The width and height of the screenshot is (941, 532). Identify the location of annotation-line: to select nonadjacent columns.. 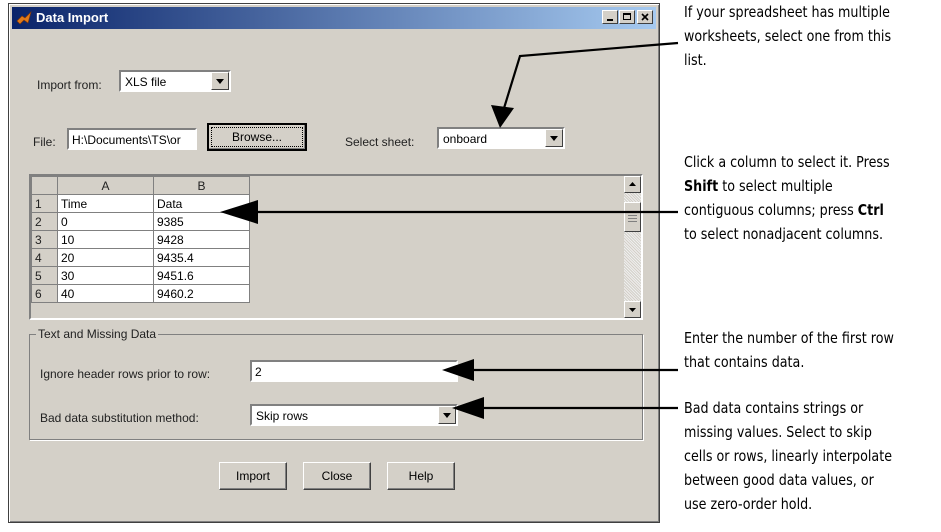
(784, 234).